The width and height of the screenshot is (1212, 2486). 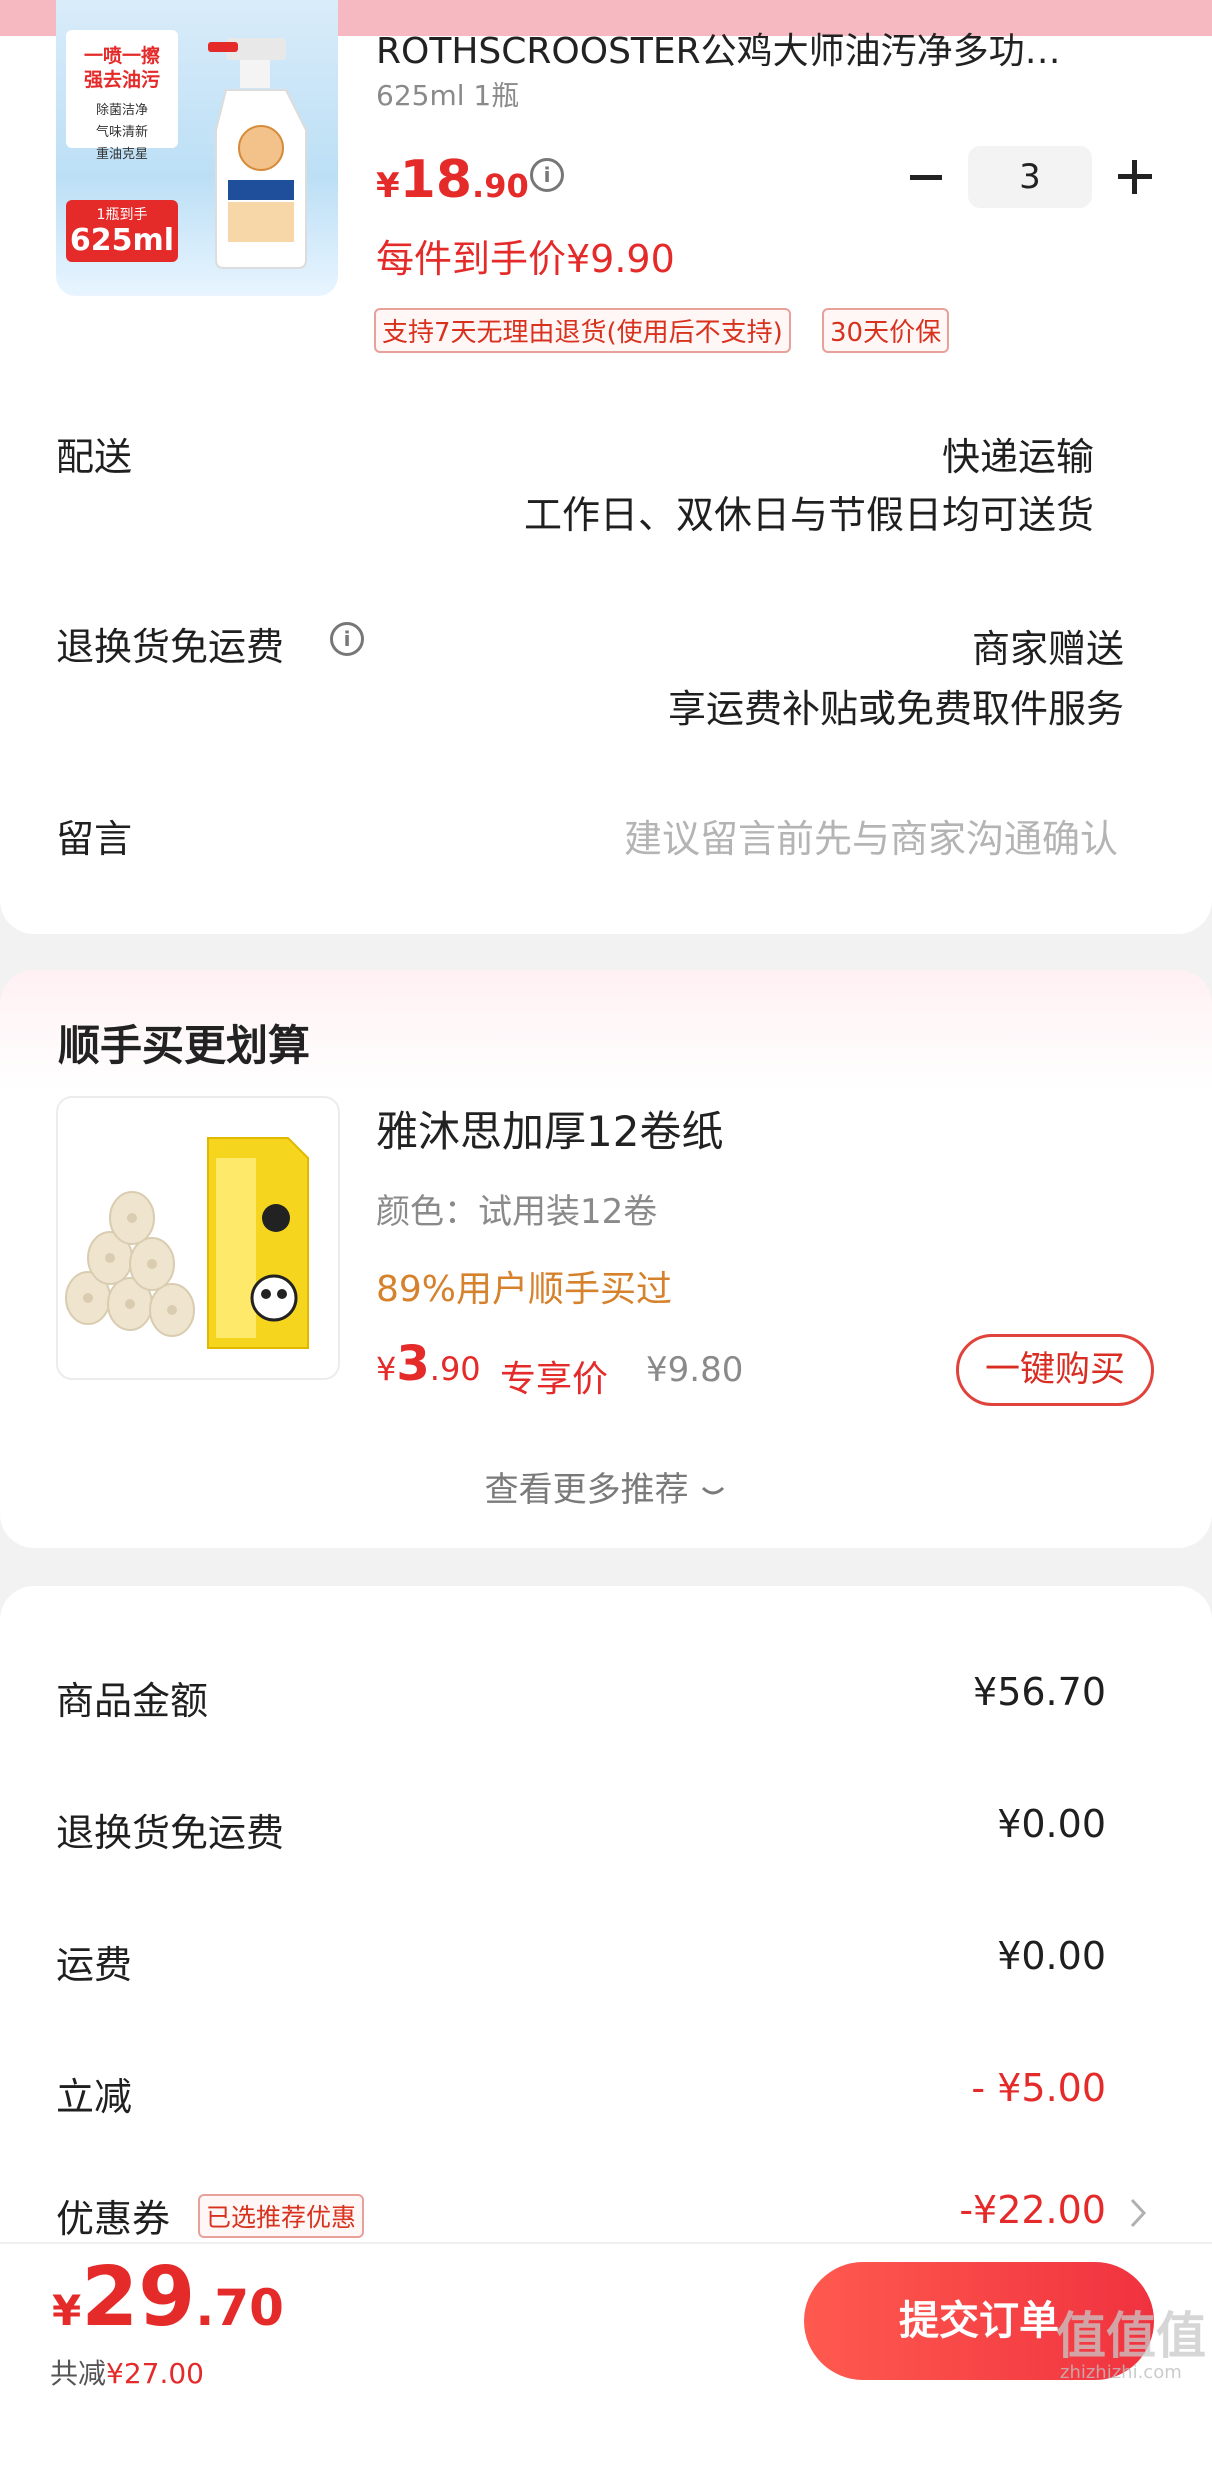 I want to click on total-saved: 共减¥27.00, so click(x=127, y=2373).